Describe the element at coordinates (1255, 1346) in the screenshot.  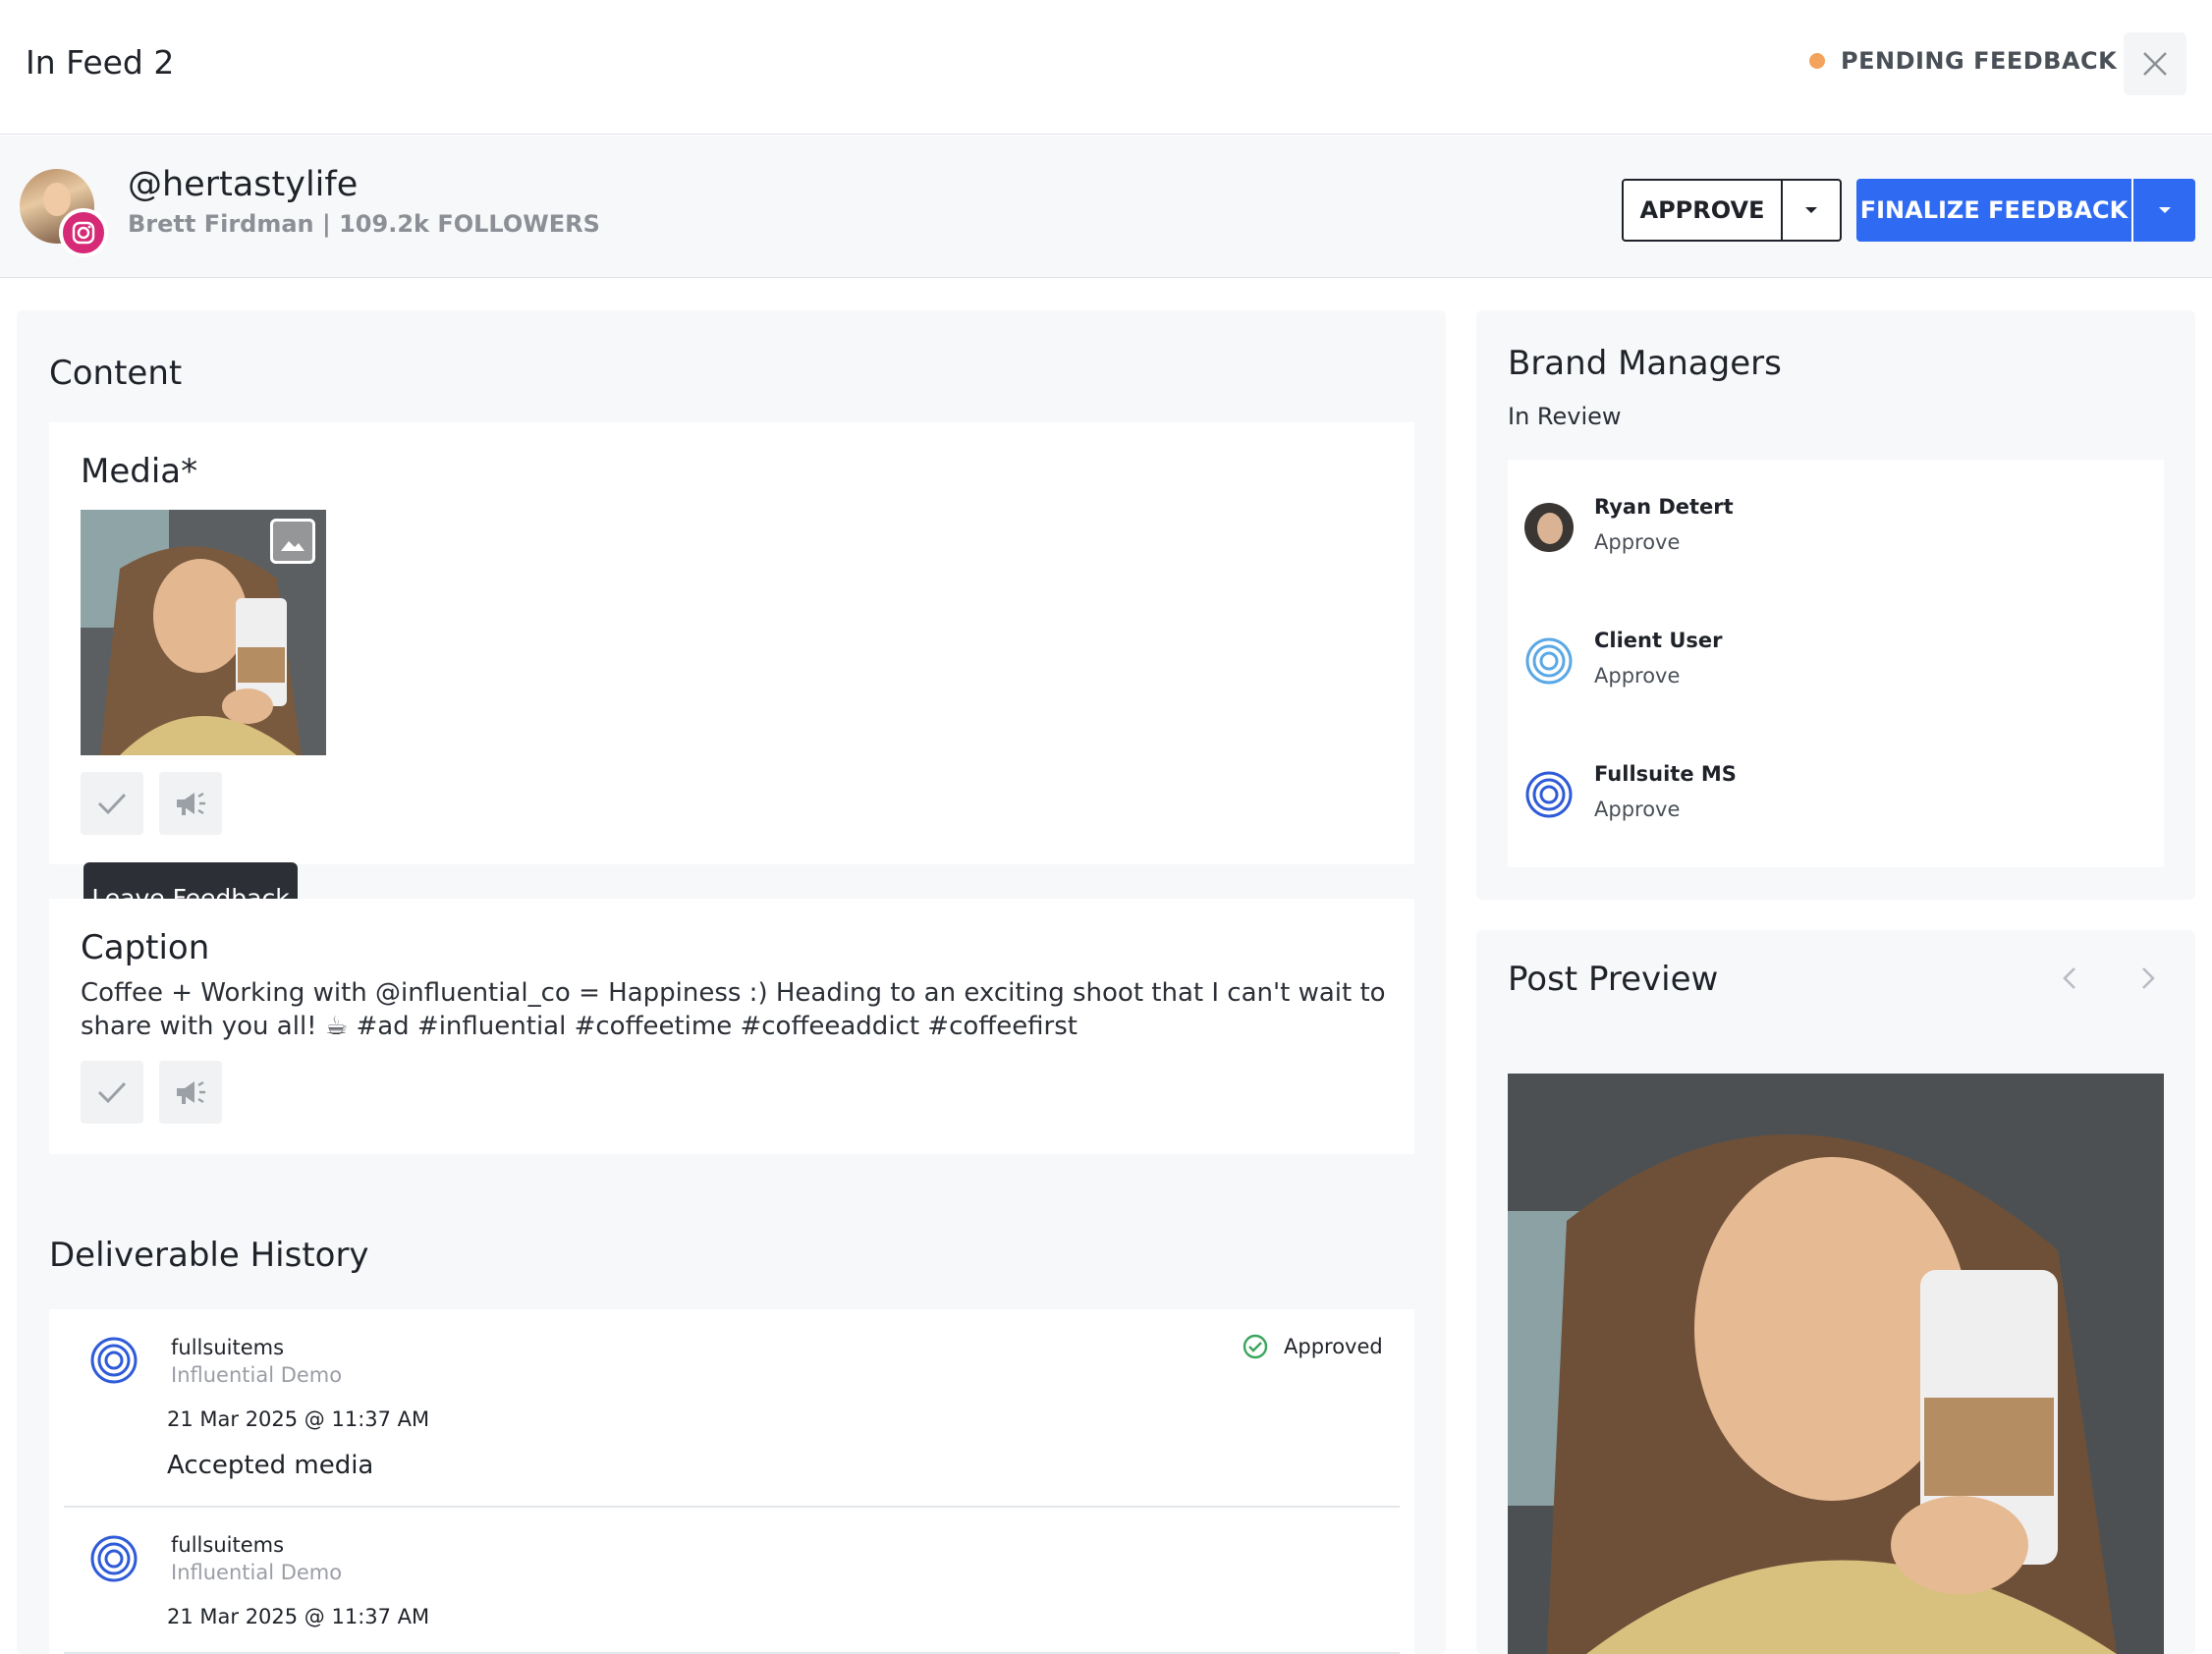
I see `check-circle-icon` at that location.